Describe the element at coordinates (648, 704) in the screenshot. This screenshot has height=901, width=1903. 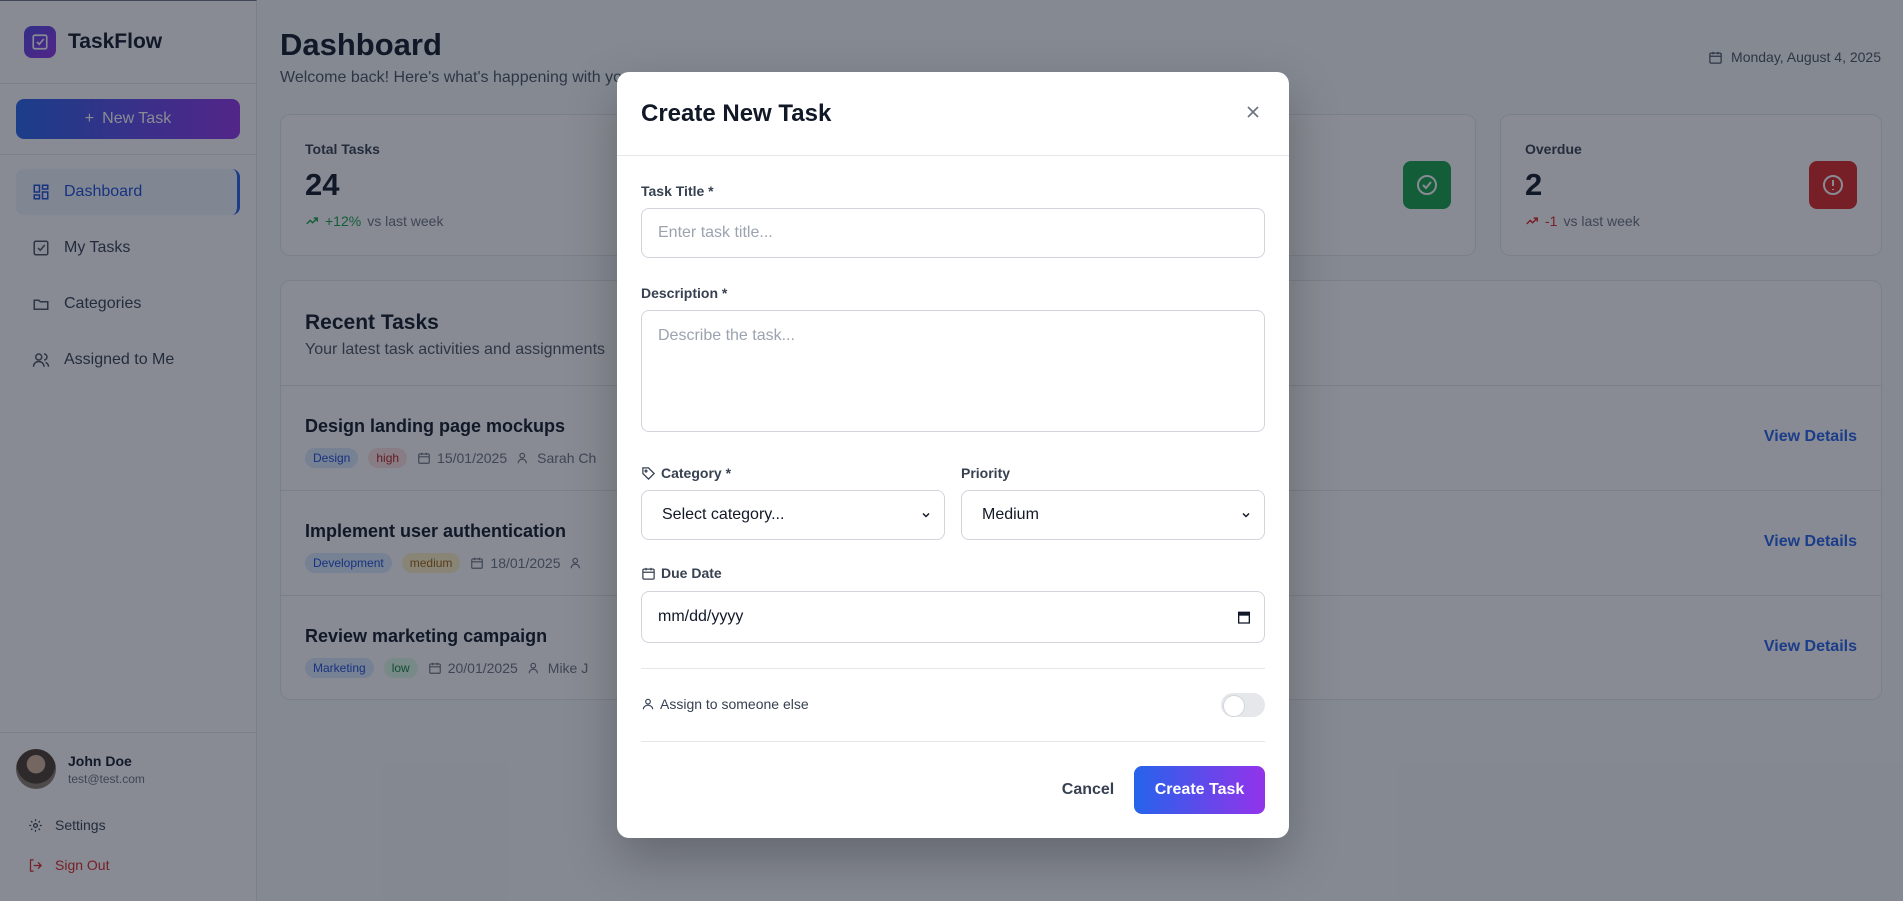
I see `user-icon` at that location.